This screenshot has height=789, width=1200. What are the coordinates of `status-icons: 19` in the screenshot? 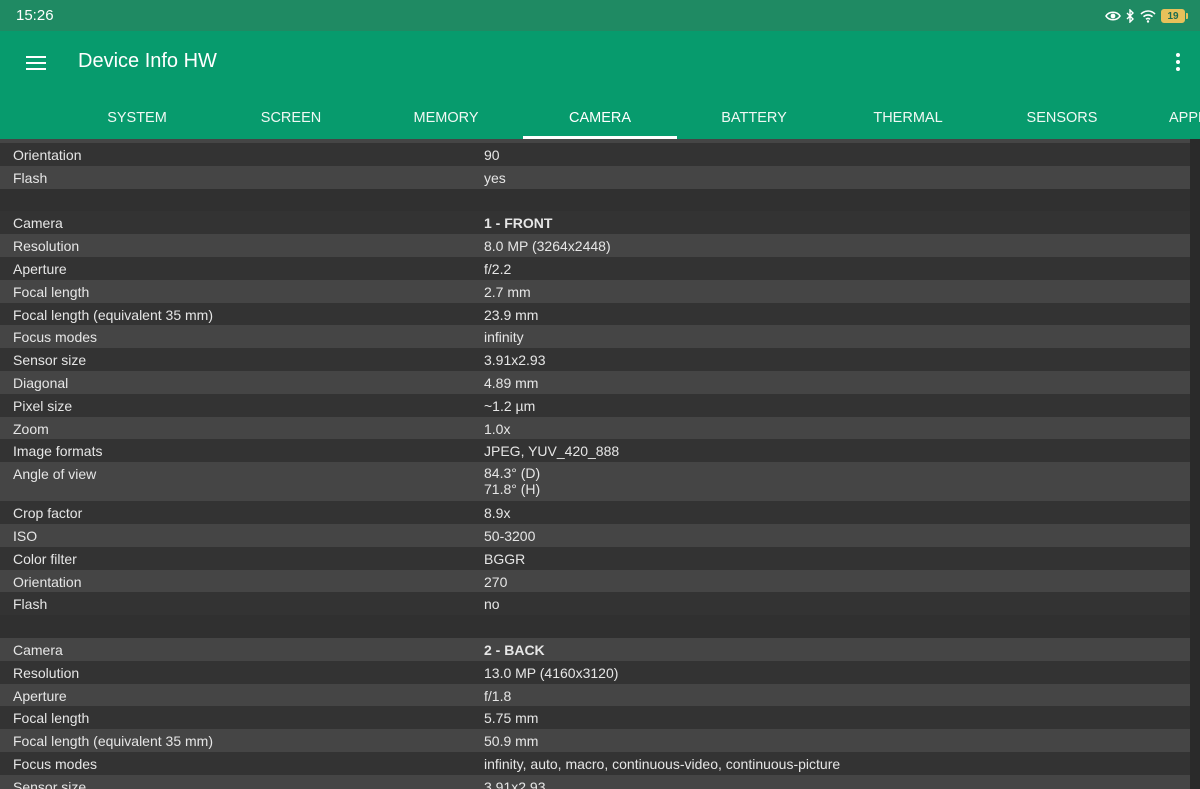 It's located at (1146, 16).